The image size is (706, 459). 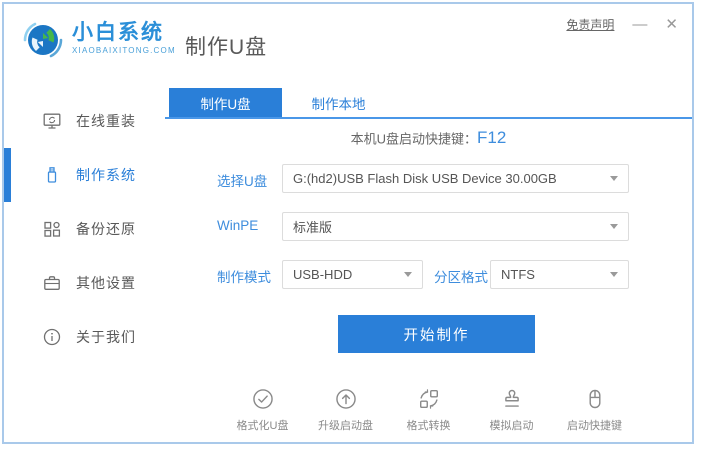 I want to click on sidebar-item-other-settings: 其他设置, so click(x=84, y=283).